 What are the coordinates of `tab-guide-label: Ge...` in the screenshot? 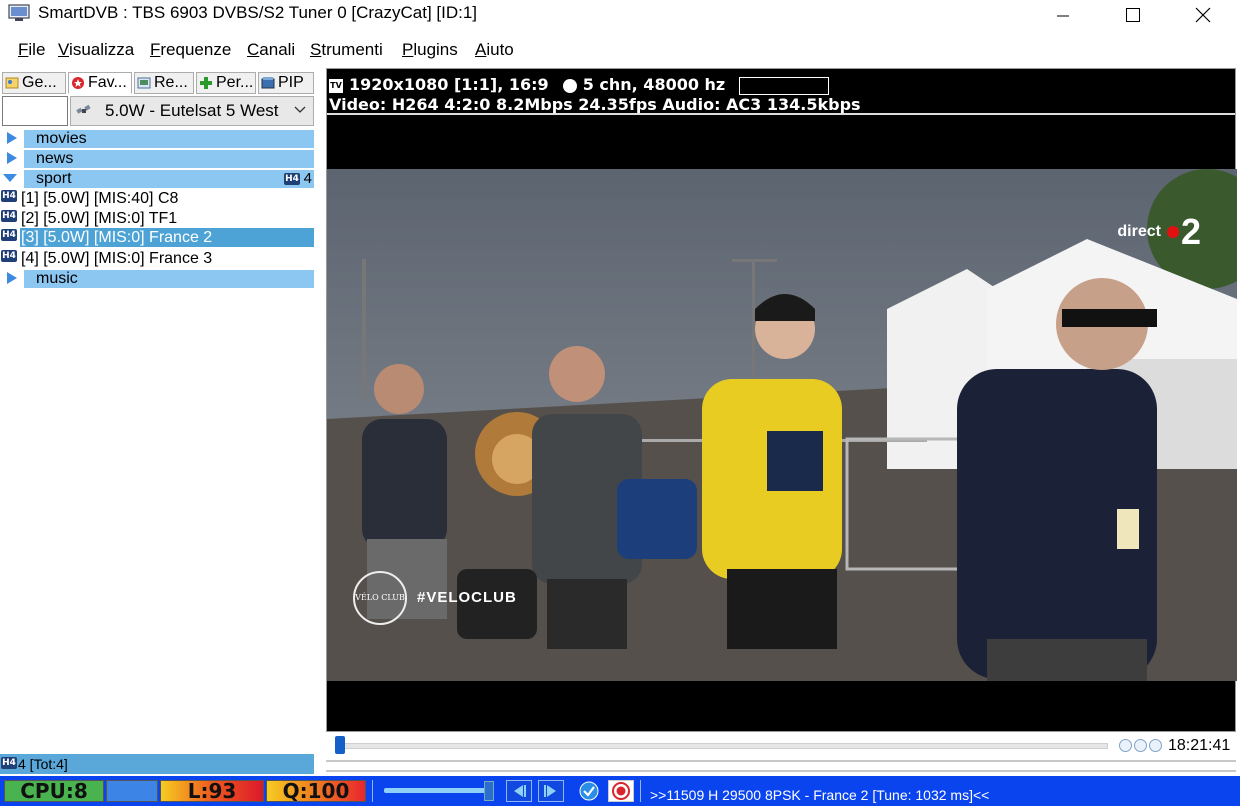 It's located at (39, 82).